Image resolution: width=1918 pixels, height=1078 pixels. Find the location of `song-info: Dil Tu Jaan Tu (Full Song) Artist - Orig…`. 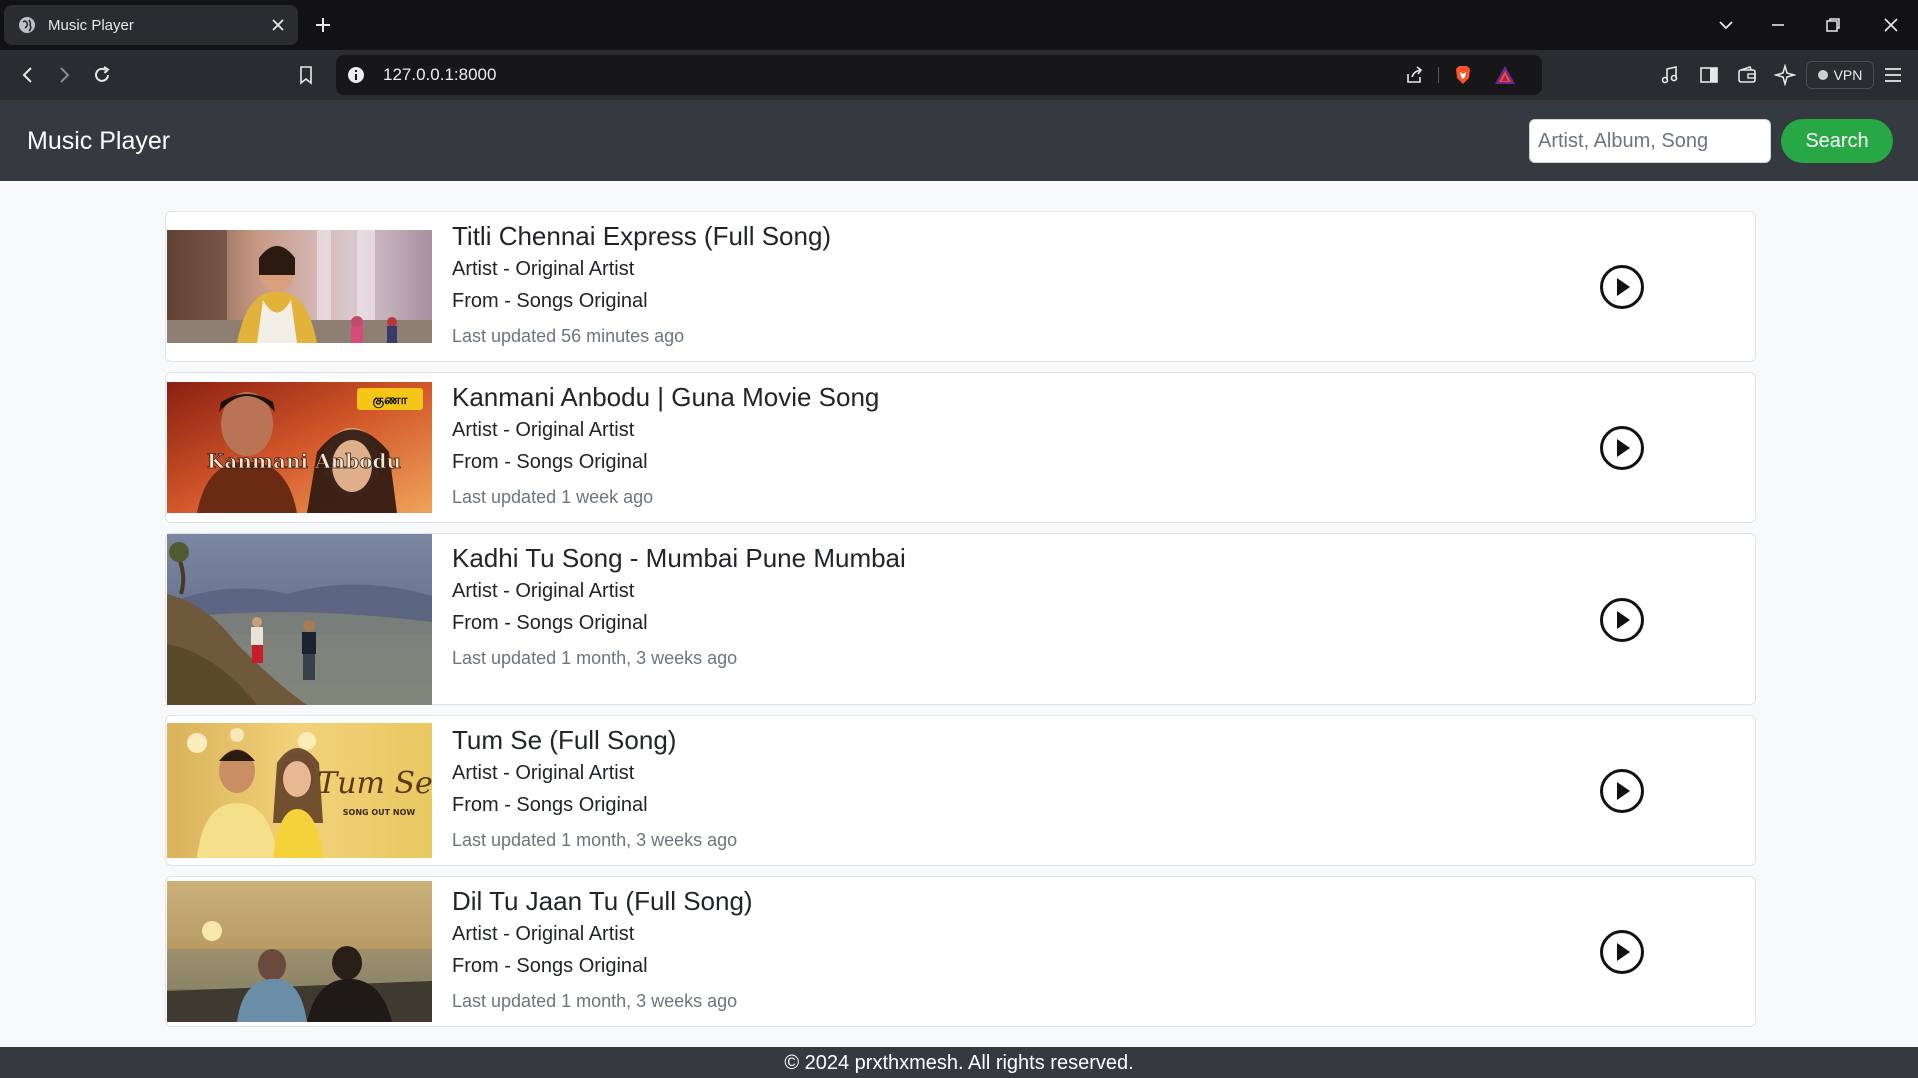

song-info: Dil Tu Jaan Tu (Full Song) Artist - Orig… is located at coordinates (602, 949).